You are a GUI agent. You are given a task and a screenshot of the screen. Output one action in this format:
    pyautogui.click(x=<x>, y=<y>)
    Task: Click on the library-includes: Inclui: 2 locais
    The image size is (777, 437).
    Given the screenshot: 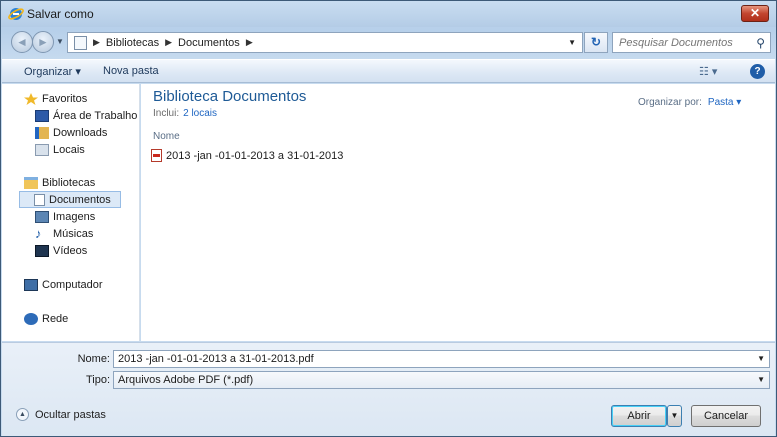 What is the action you would take?
    pyautogui.click(x=185, y=113)
    